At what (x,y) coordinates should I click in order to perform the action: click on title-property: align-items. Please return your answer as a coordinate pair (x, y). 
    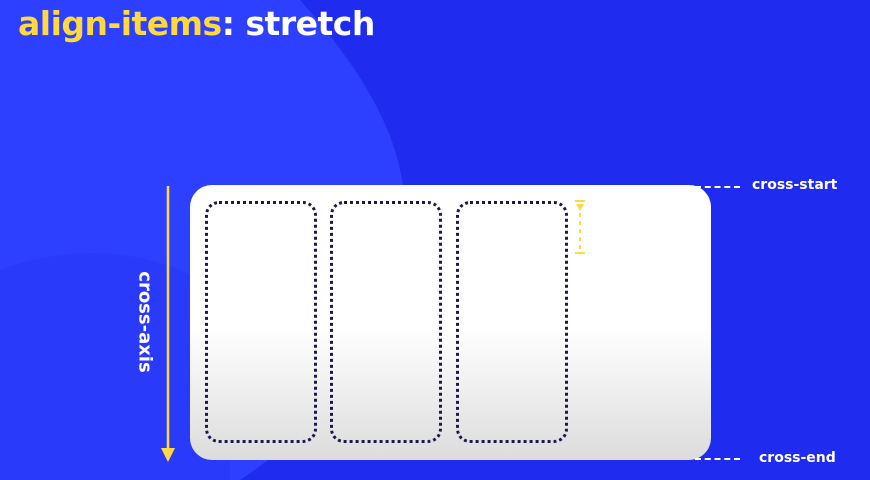
    Looking at the image, I should click on (120, 23).